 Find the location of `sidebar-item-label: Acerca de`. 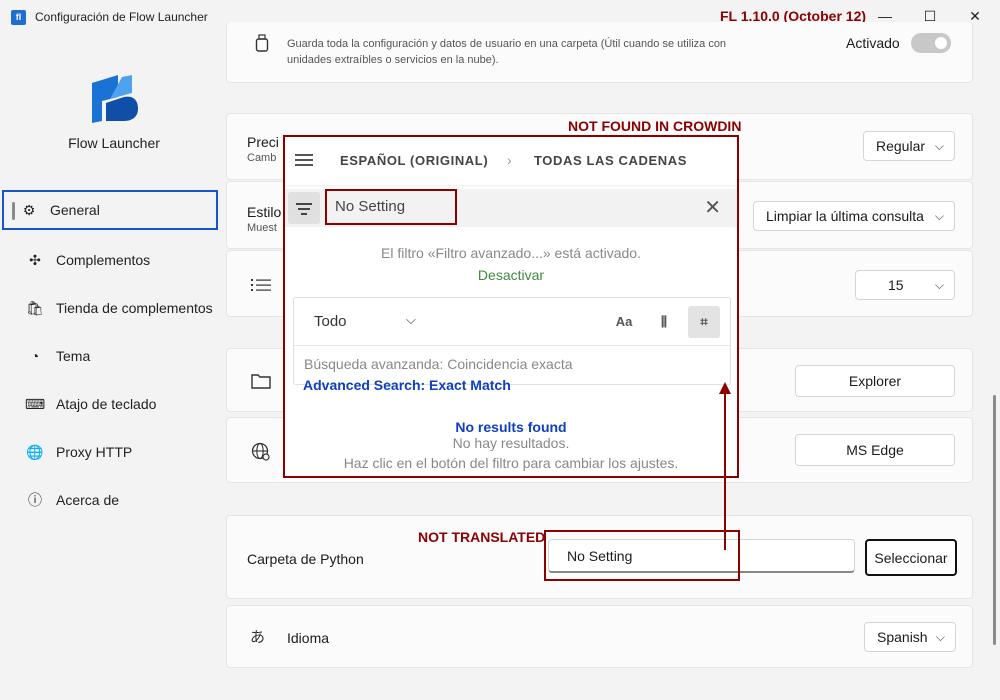

sidebar-item-label: Acerca de is located at coordinates (88, 500).